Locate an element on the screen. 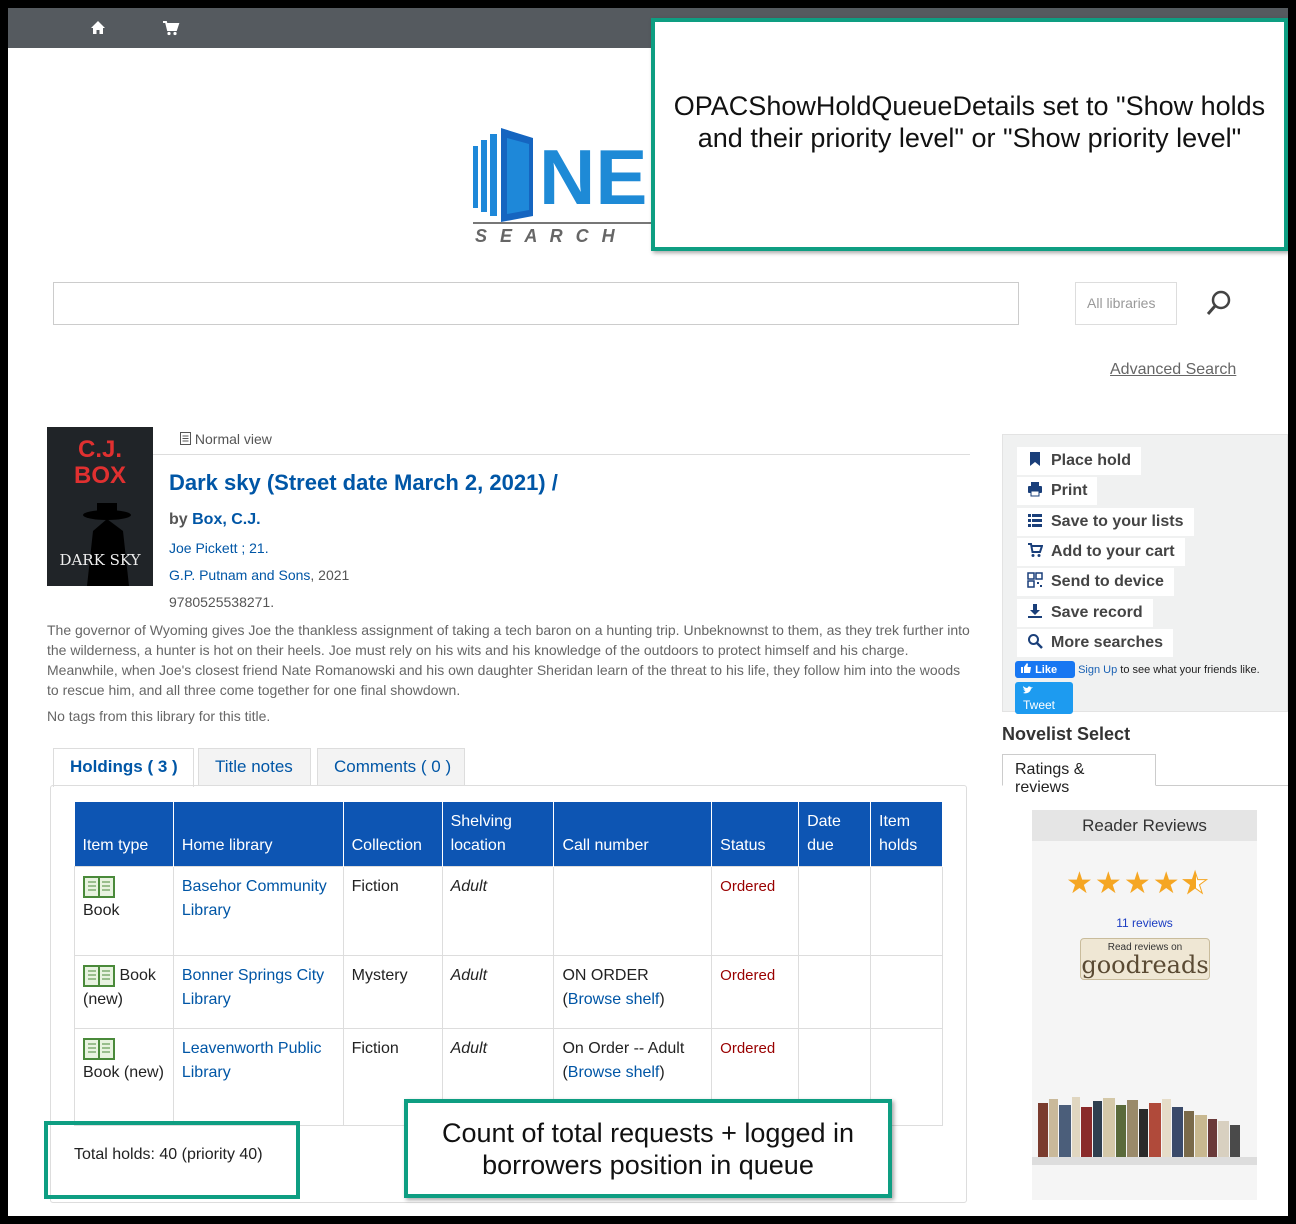 This screenshot has height=1224, width=1296. normal-view-label: Normal view is located at coordinates (233, 439).